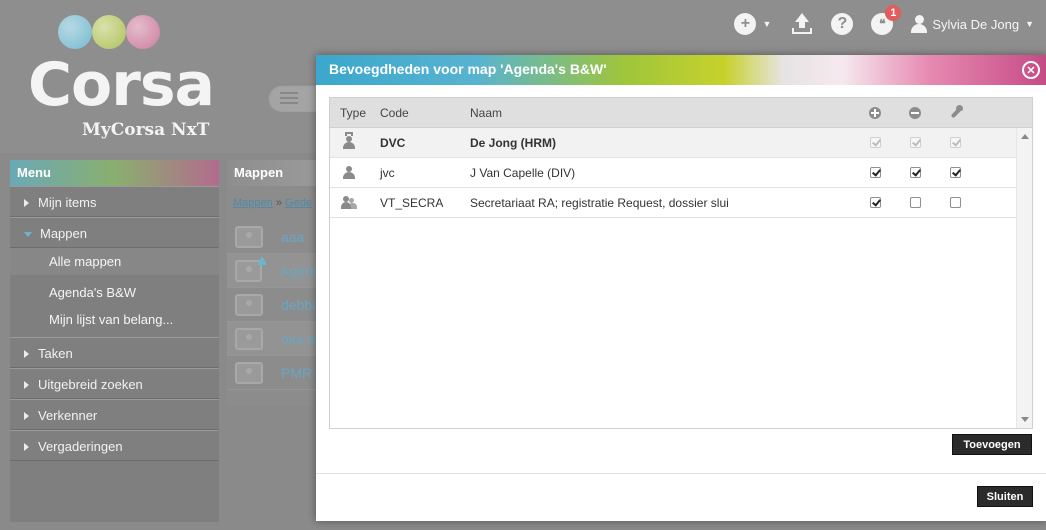  Describe the element at coordinates (298, 304) in the screenshot. I see `folder-name: debbi` at that location.